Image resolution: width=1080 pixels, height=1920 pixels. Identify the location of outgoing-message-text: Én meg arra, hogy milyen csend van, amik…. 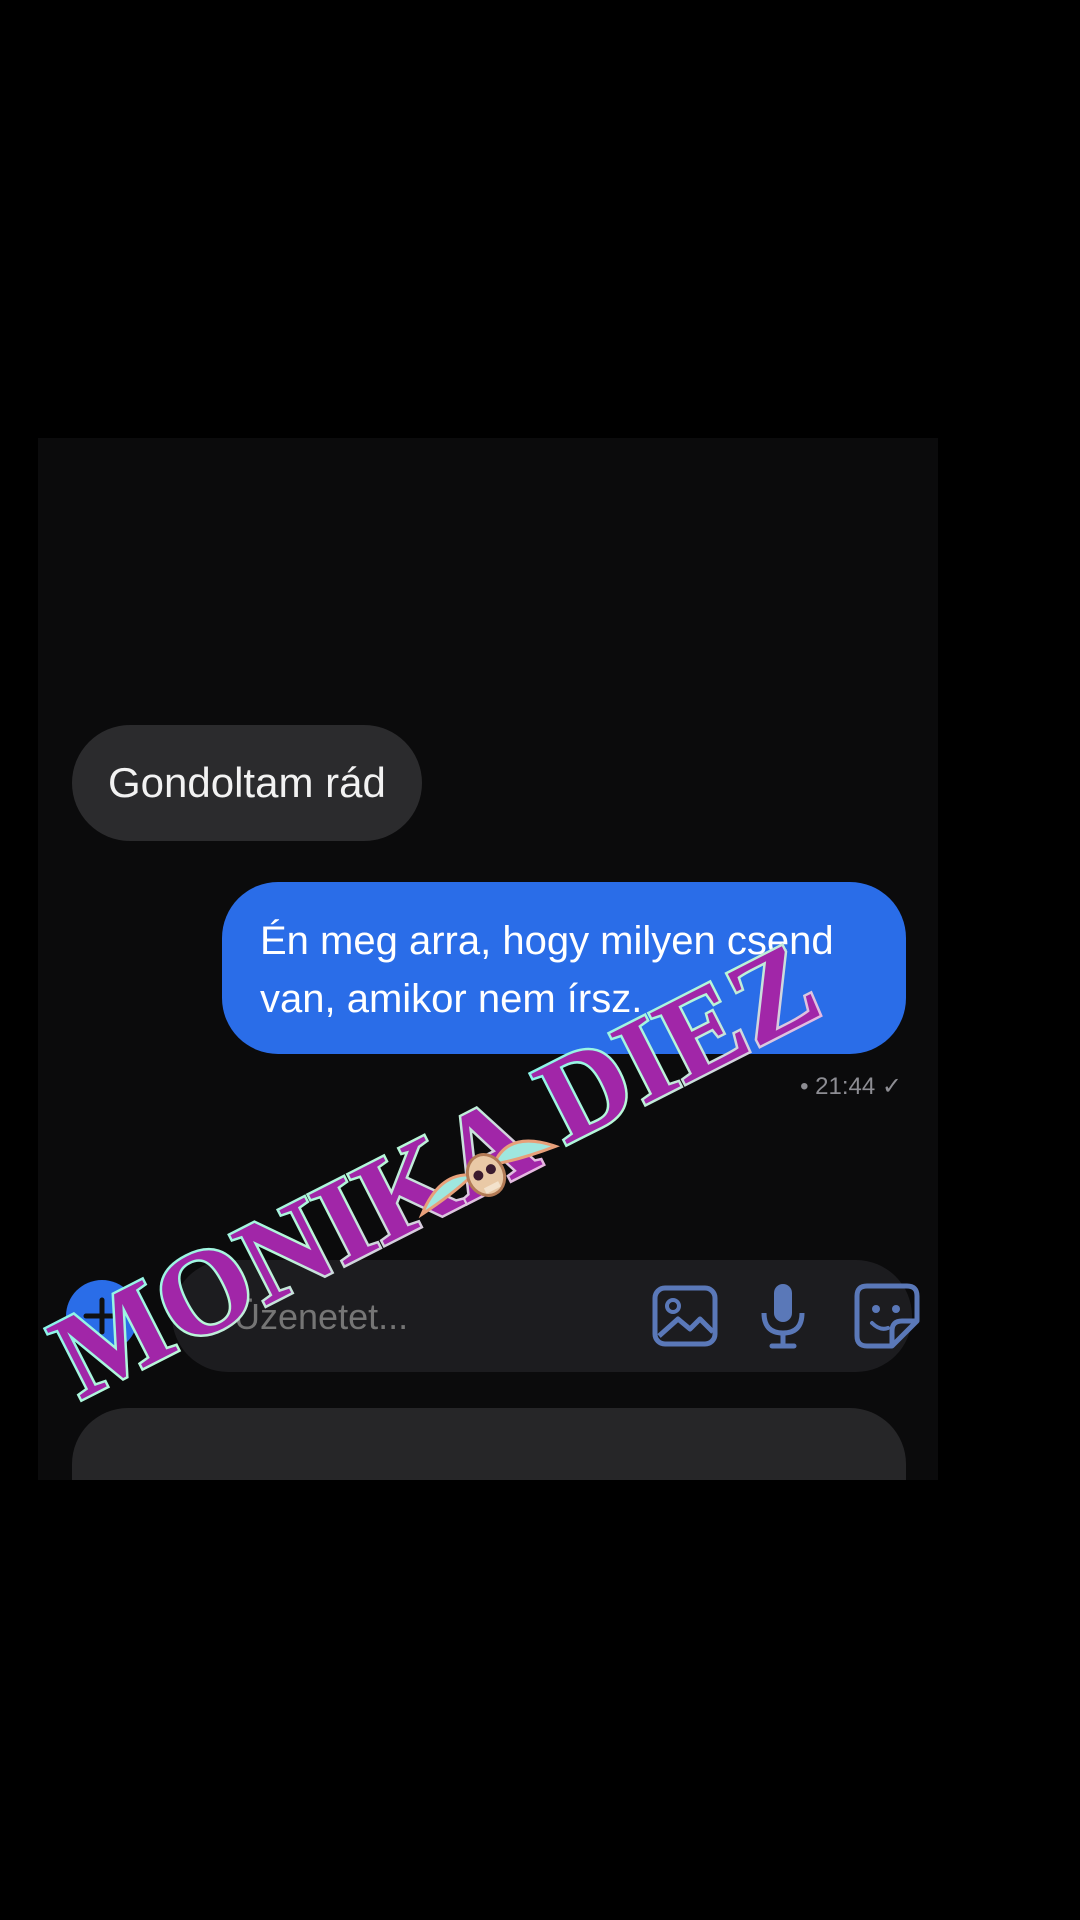
(547, 970).